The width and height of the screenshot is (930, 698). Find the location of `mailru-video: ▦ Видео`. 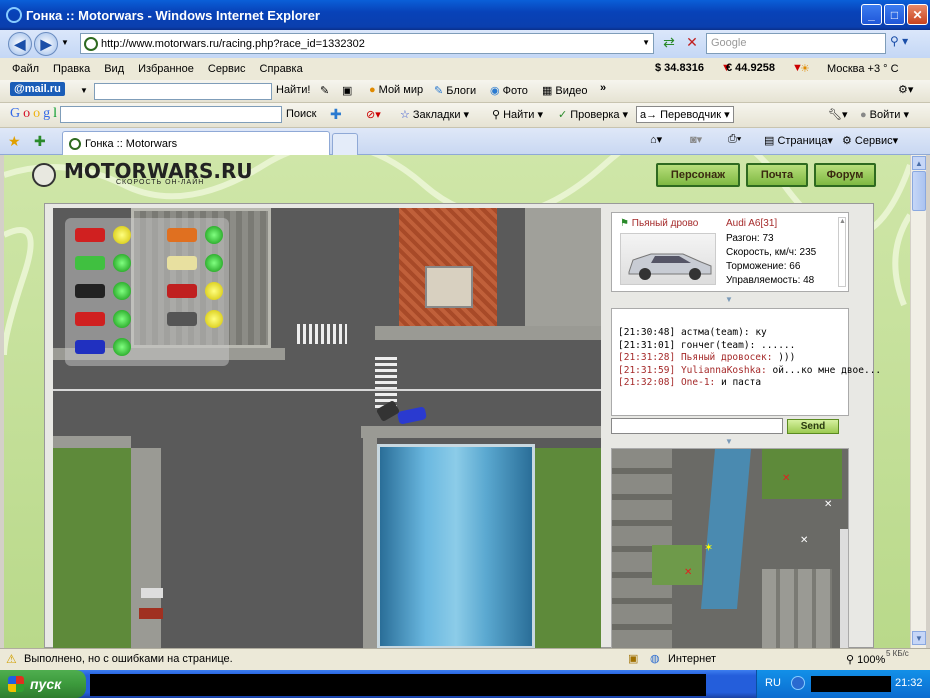

mailru-video: ▦ Видео is located at coordinates (565, 91).